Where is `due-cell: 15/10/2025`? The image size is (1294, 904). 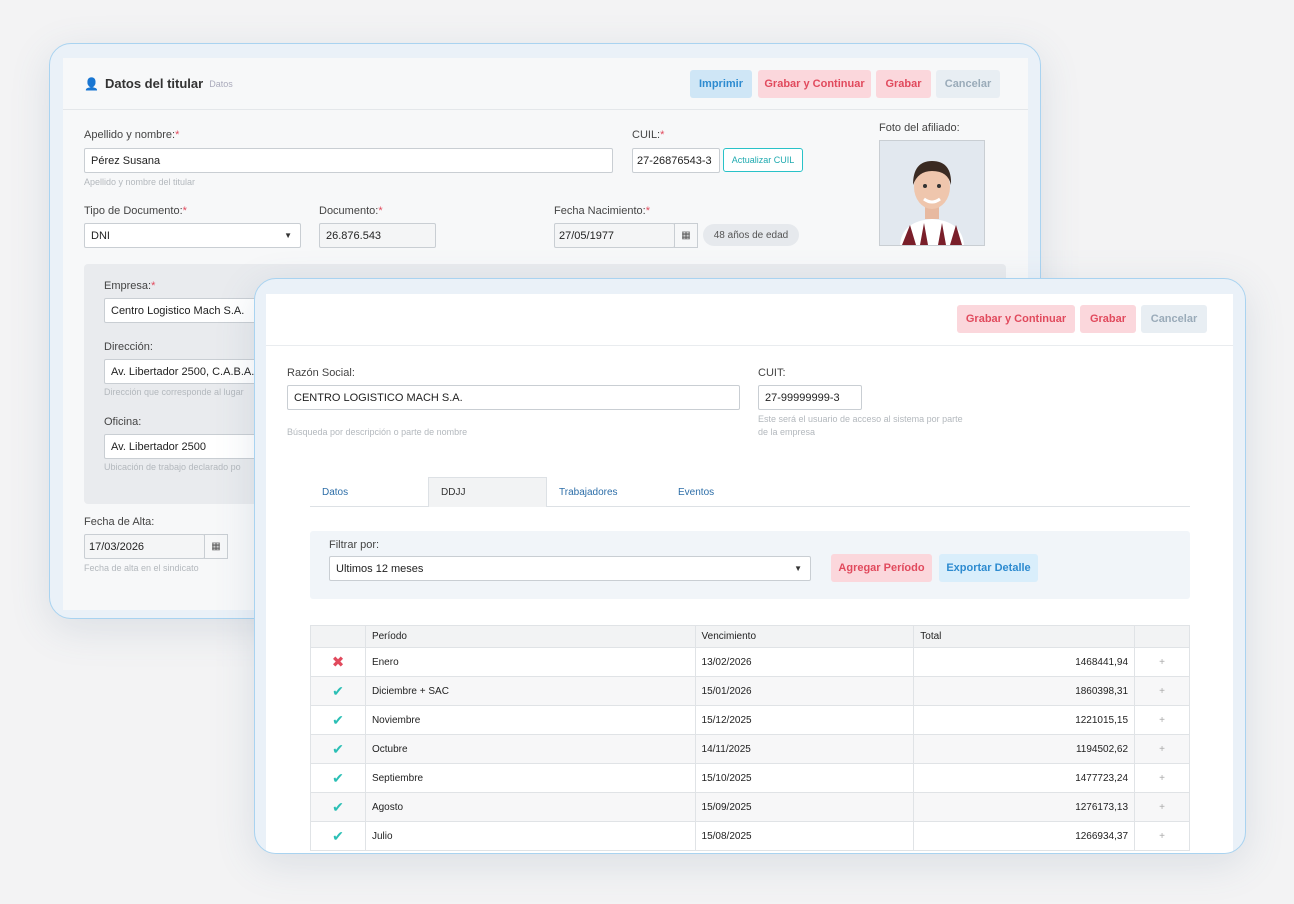
due-cell: 15/10/2025 is located at coordinates (804, 778).